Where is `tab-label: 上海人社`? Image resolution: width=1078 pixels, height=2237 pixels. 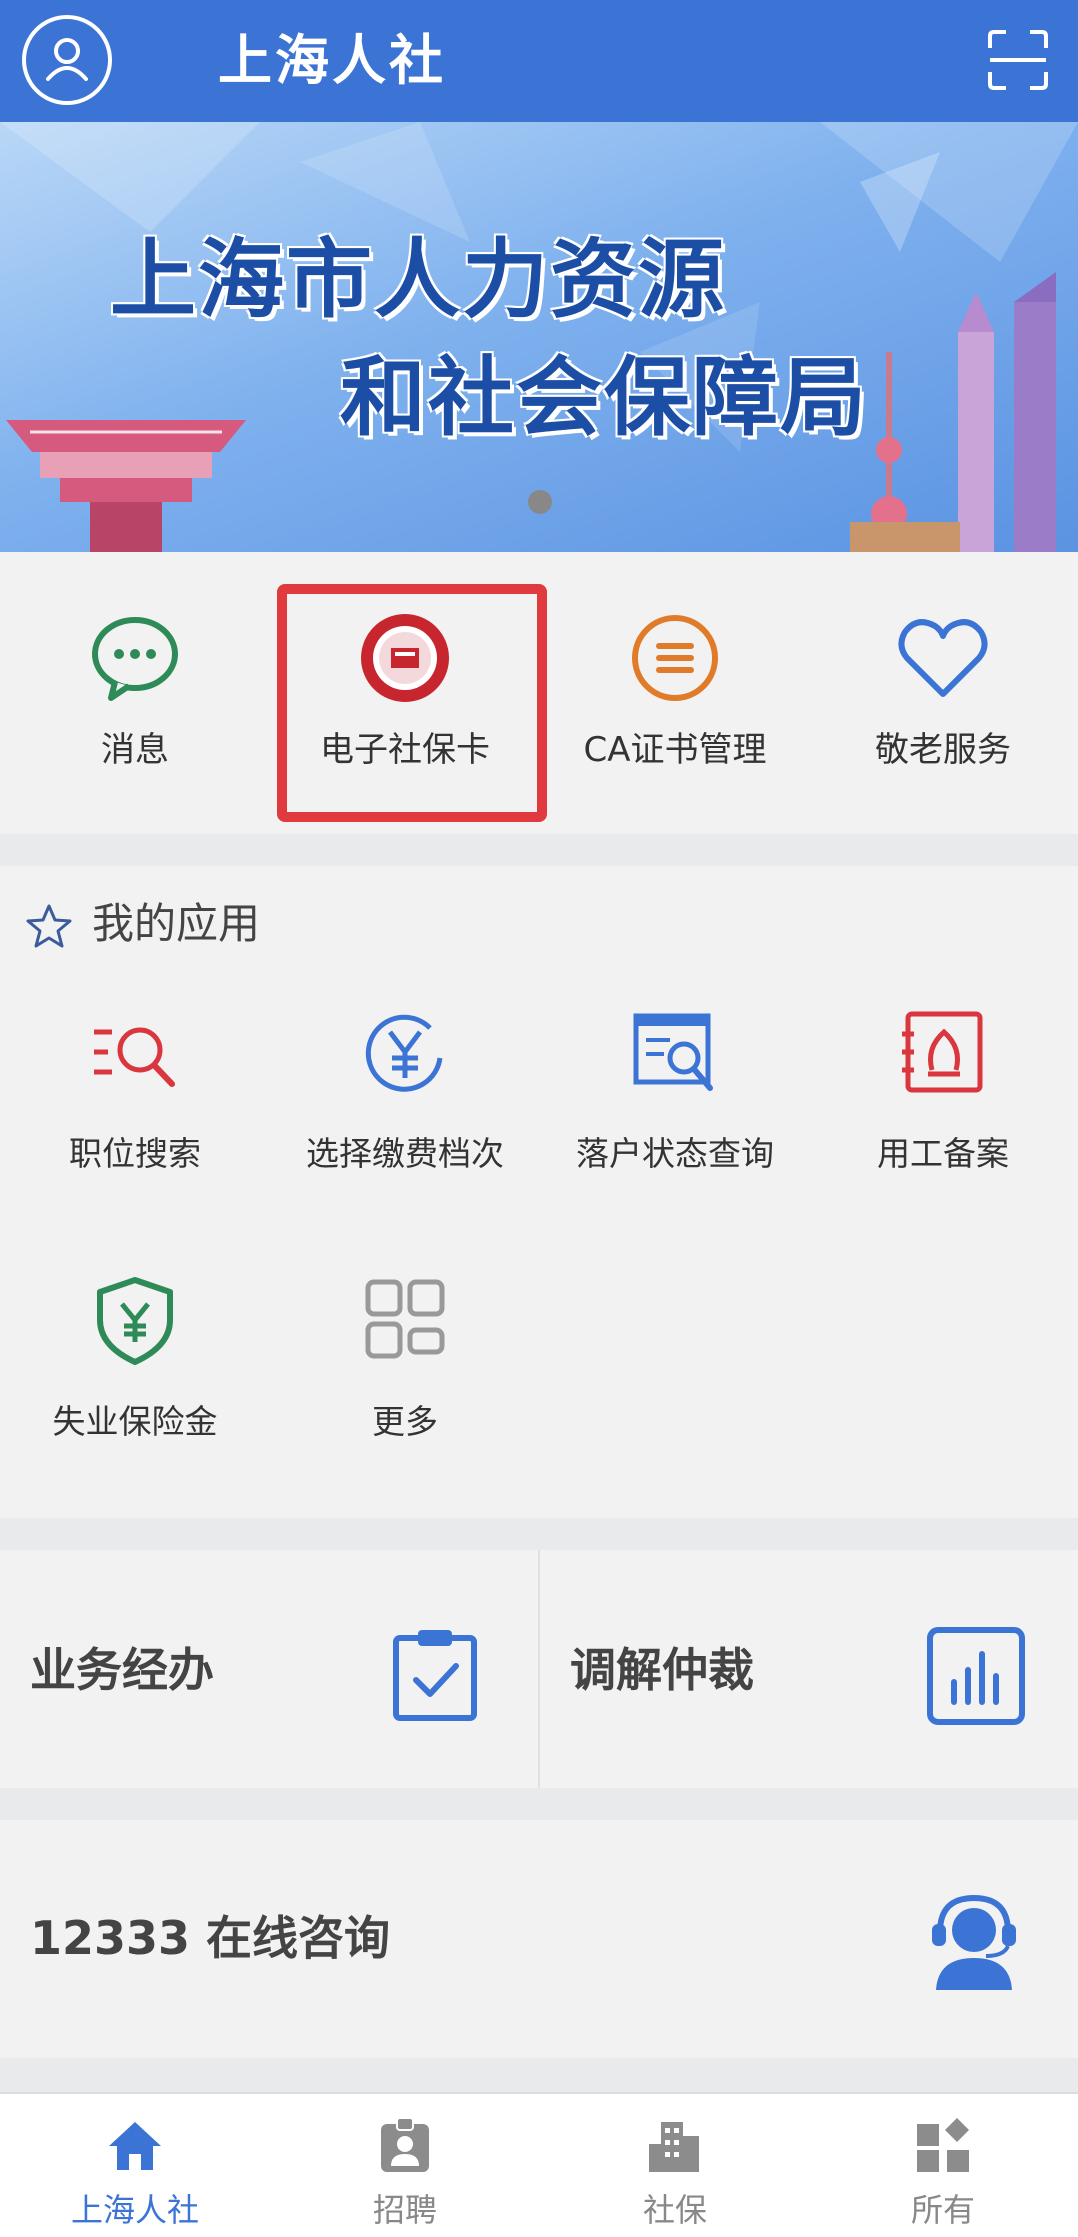
tab-label: 上海人社 is located at coordinates (134, 2210).